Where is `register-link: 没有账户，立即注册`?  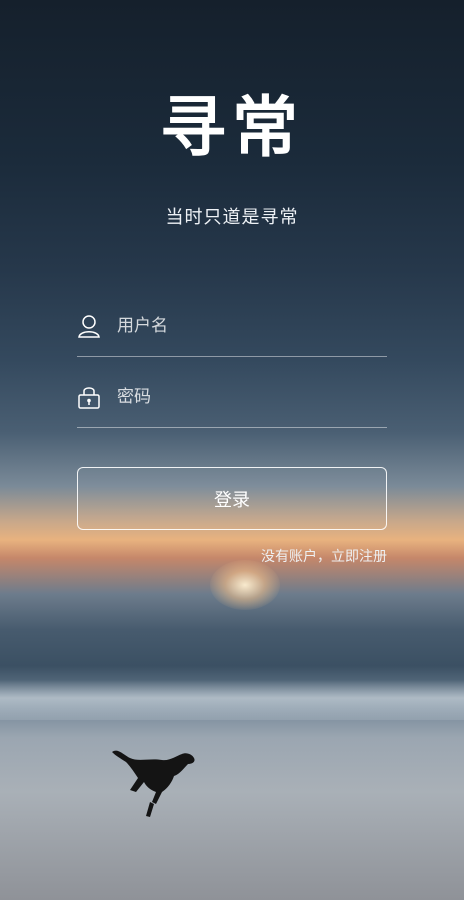
register-link: 没有账户，立即注册 is located at coordinates (324, 556).